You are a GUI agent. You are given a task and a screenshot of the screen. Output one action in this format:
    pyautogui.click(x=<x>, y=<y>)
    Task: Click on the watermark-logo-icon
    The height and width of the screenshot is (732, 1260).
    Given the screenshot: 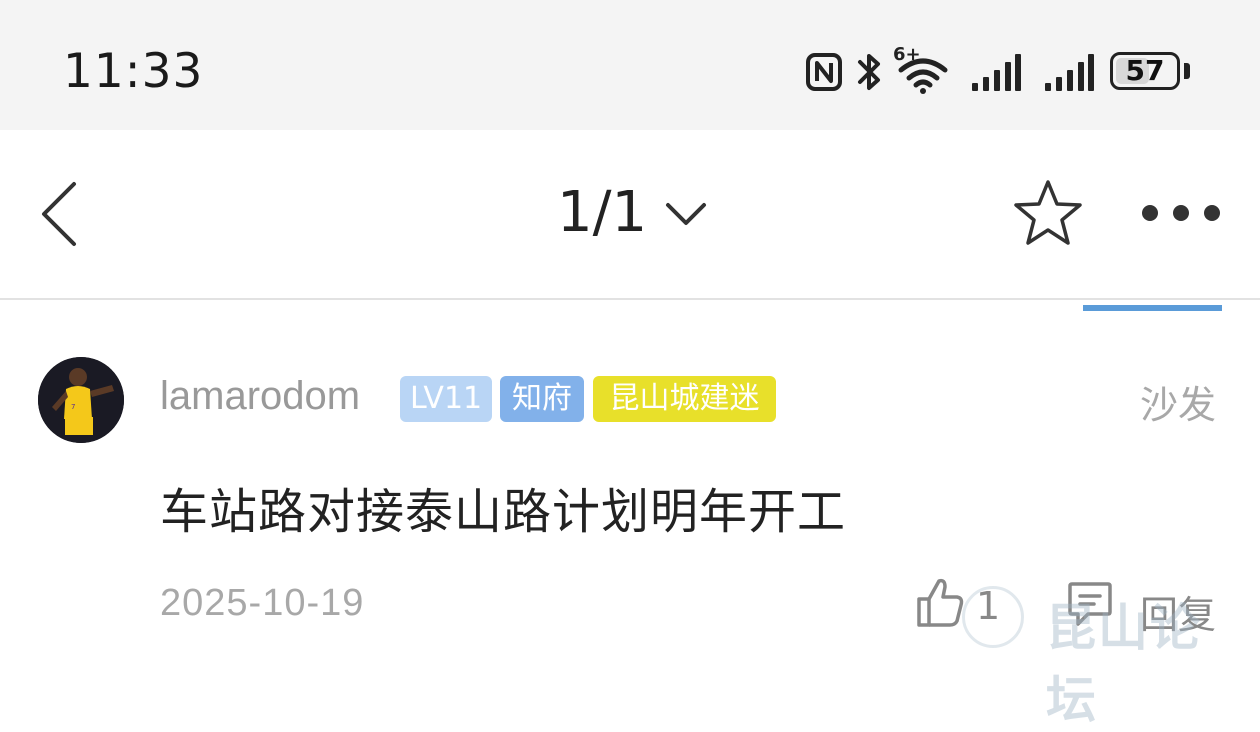 What is the action you would take?
    pyautogui.click(x=993, y=617)
    